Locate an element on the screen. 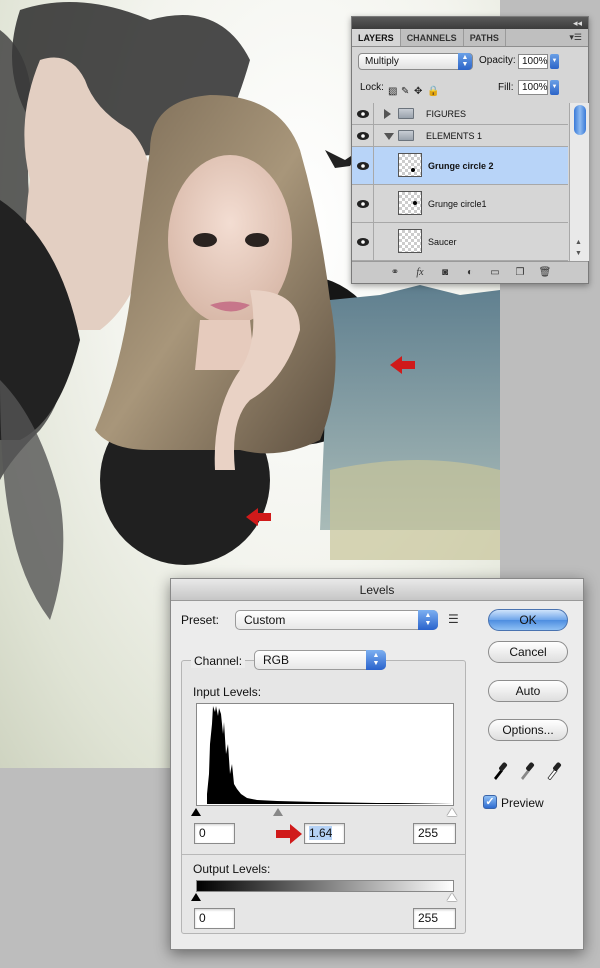 The image size is (600, 968). output-levels-label: Output Levels: is located at coordinates (232, 869).